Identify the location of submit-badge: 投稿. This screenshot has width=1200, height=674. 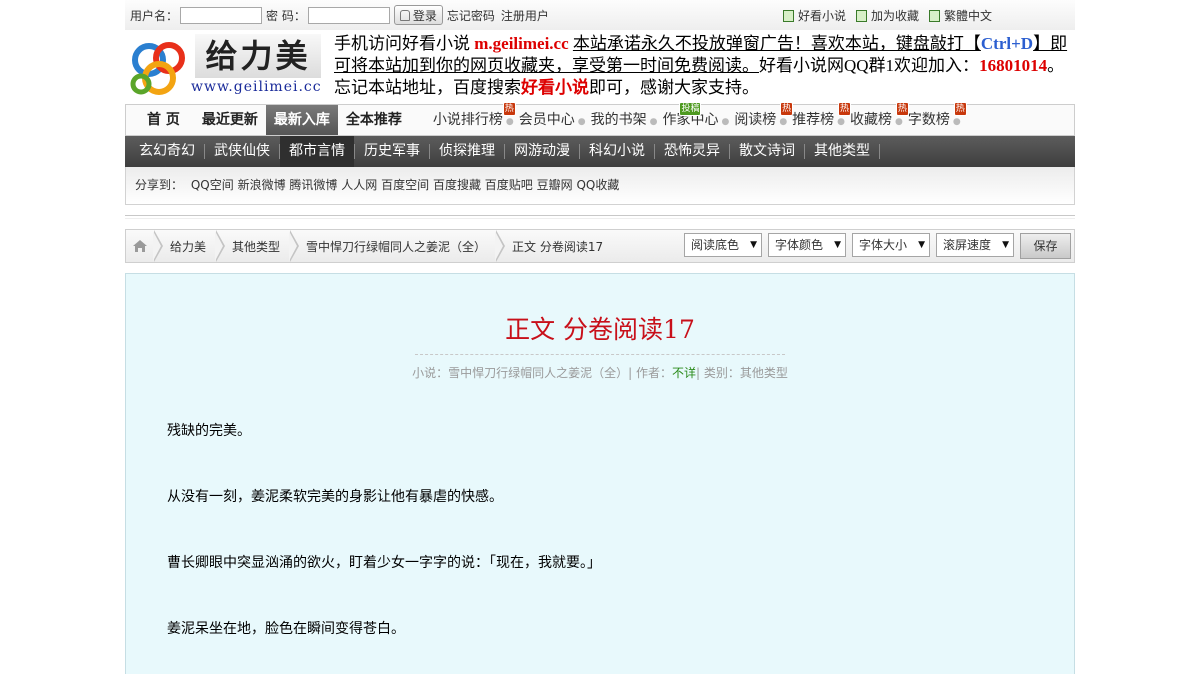
(690, 109).